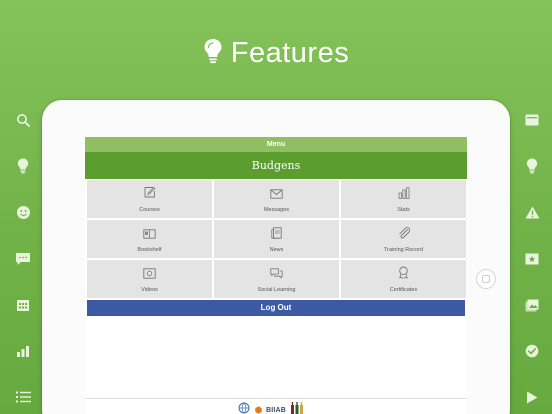 The width and height of the screenshot is (552, 414). I want to click on home-button, so click(486, 279).